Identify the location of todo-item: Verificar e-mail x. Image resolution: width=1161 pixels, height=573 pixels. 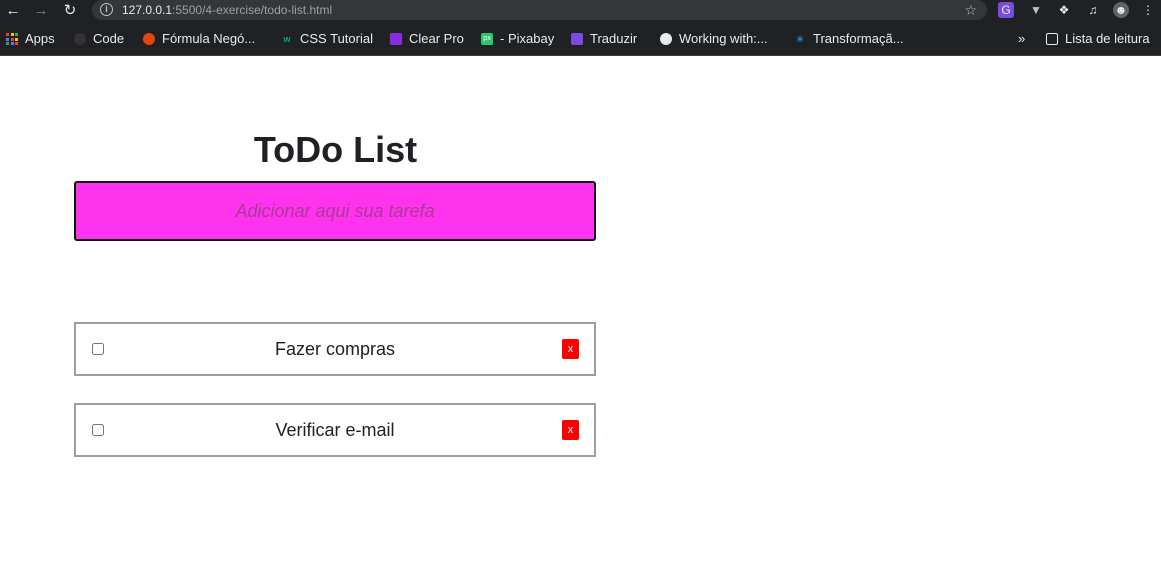
(335, 430).